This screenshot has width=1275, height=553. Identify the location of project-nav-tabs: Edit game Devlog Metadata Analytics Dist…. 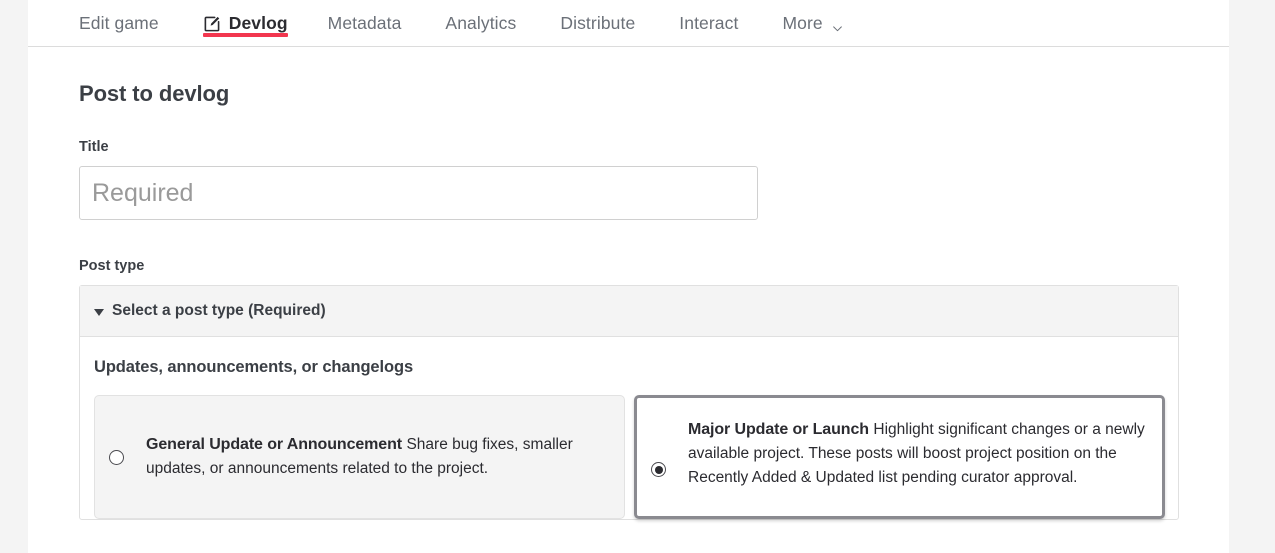
(628, 23).